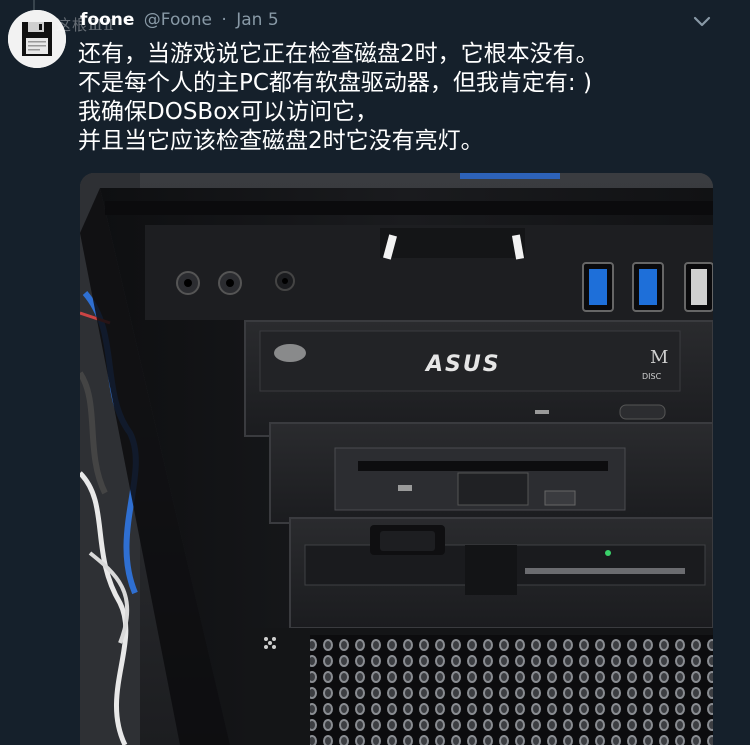 The width and height of the screenshot is (750, 745). I want to click on chevron-down-icon, so click(702, 21).